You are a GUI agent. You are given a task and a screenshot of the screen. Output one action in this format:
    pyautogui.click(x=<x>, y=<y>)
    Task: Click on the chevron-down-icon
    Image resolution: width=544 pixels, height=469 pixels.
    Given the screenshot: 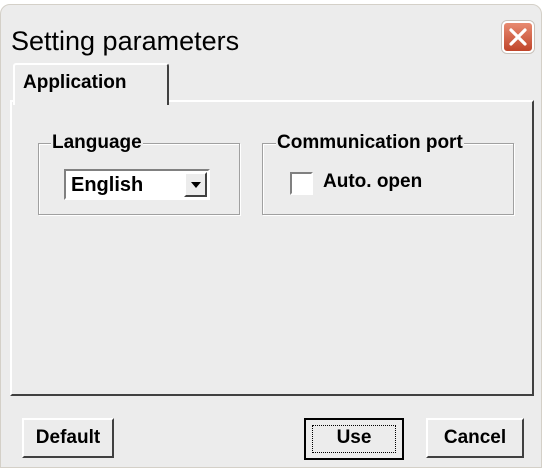 What is the action you would take?
    pyautogui.click(x=196, y=185)
    